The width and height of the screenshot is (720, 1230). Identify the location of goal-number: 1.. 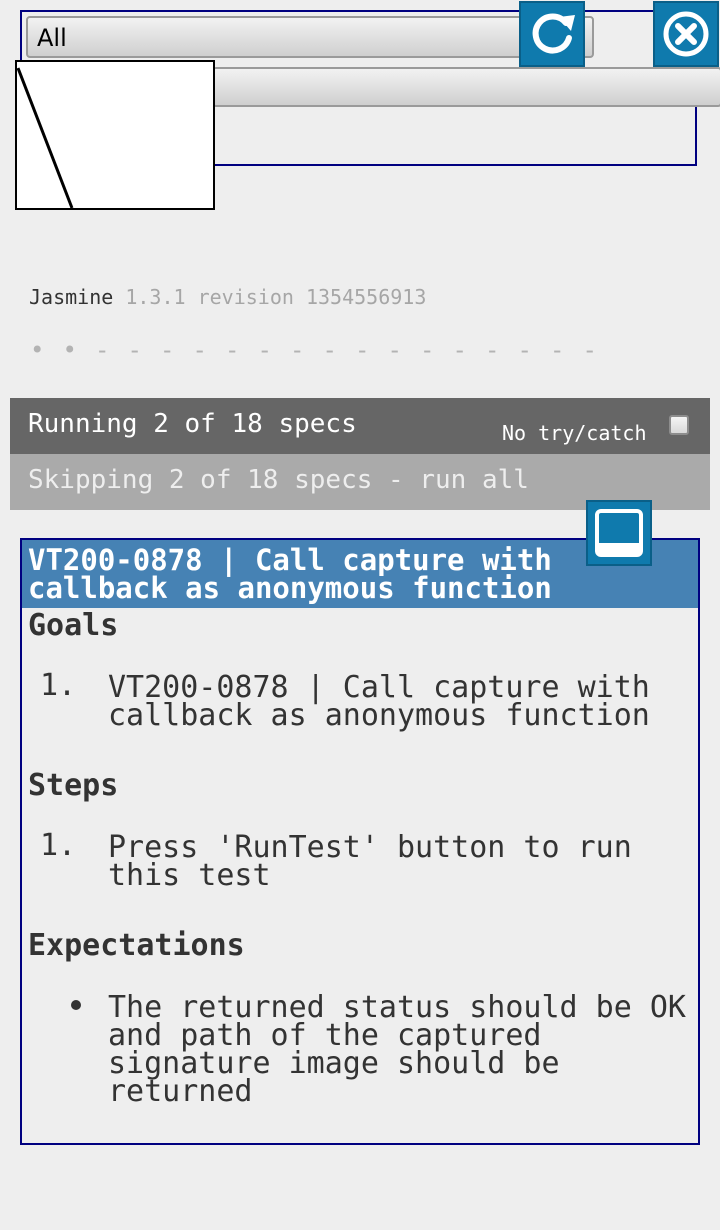
(58, 685).